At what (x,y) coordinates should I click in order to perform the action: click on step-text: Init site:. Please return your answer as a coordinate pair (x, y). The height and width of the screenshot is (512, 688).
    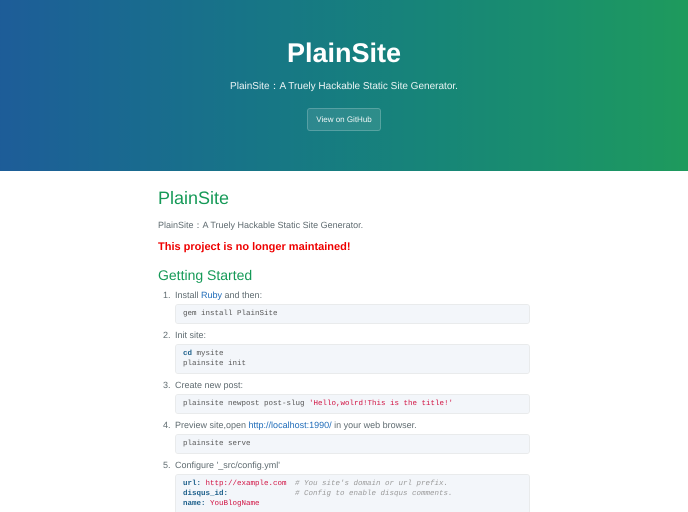
    Looking at the image, I should click on (190, 335).